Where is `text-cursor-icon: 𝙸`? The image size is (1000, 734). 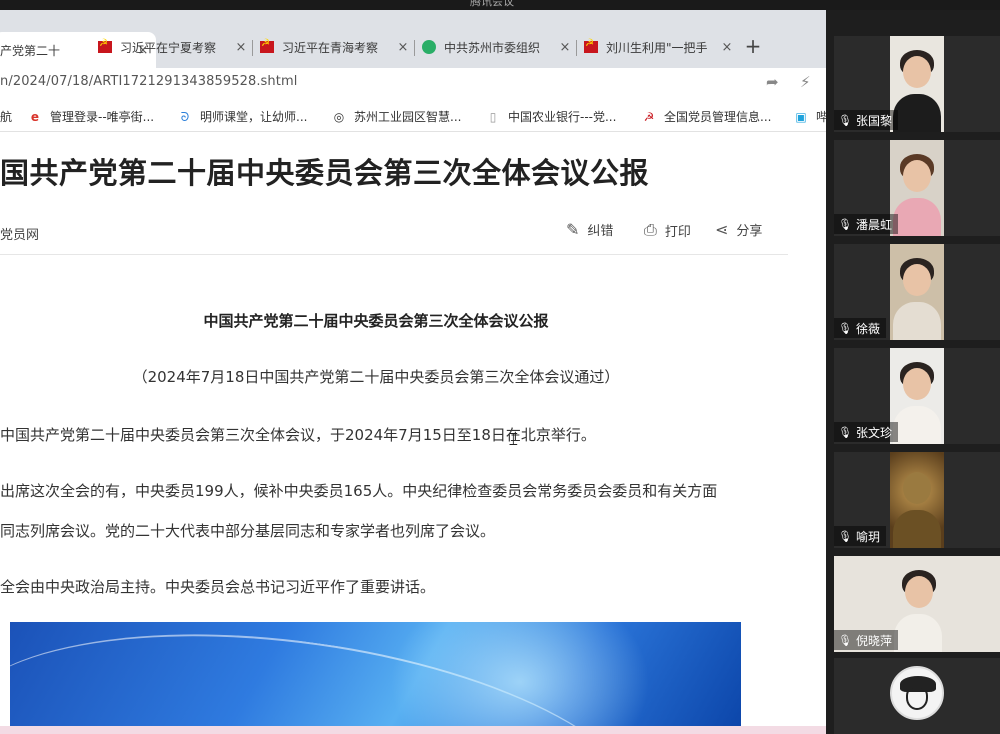 text-cursor-icon: 𝙸 is located at coordinates (513, 439).